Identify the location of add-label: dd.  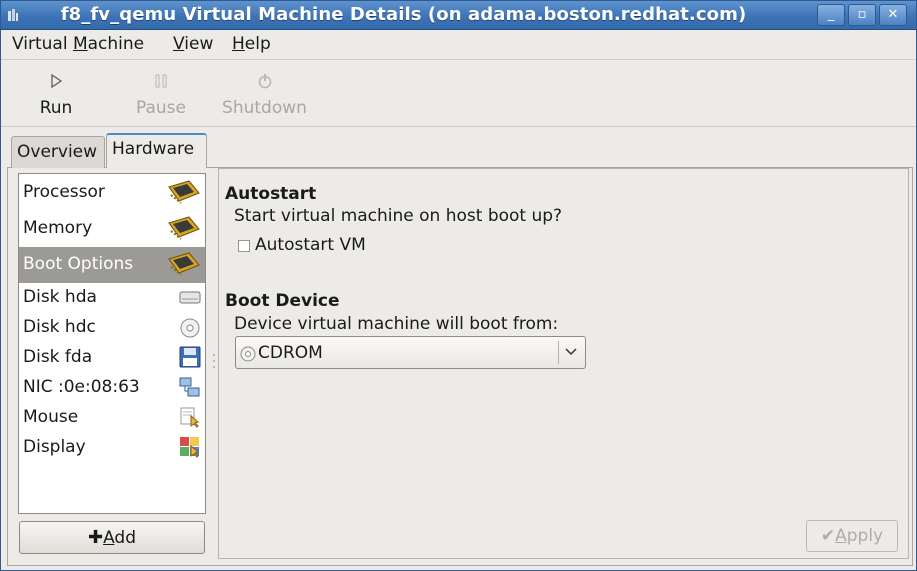
(125, 538).